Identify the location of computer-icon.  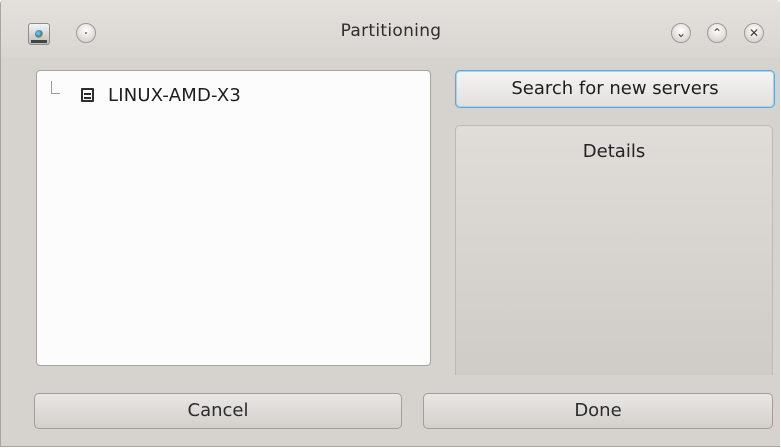
(87, 95).